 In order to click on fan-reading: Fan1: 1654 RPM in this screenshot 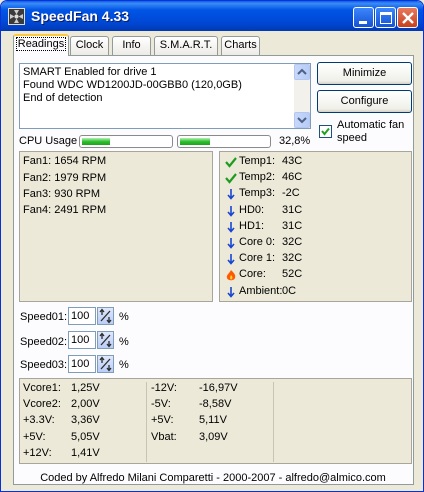, I will do `click(65, 161)`.